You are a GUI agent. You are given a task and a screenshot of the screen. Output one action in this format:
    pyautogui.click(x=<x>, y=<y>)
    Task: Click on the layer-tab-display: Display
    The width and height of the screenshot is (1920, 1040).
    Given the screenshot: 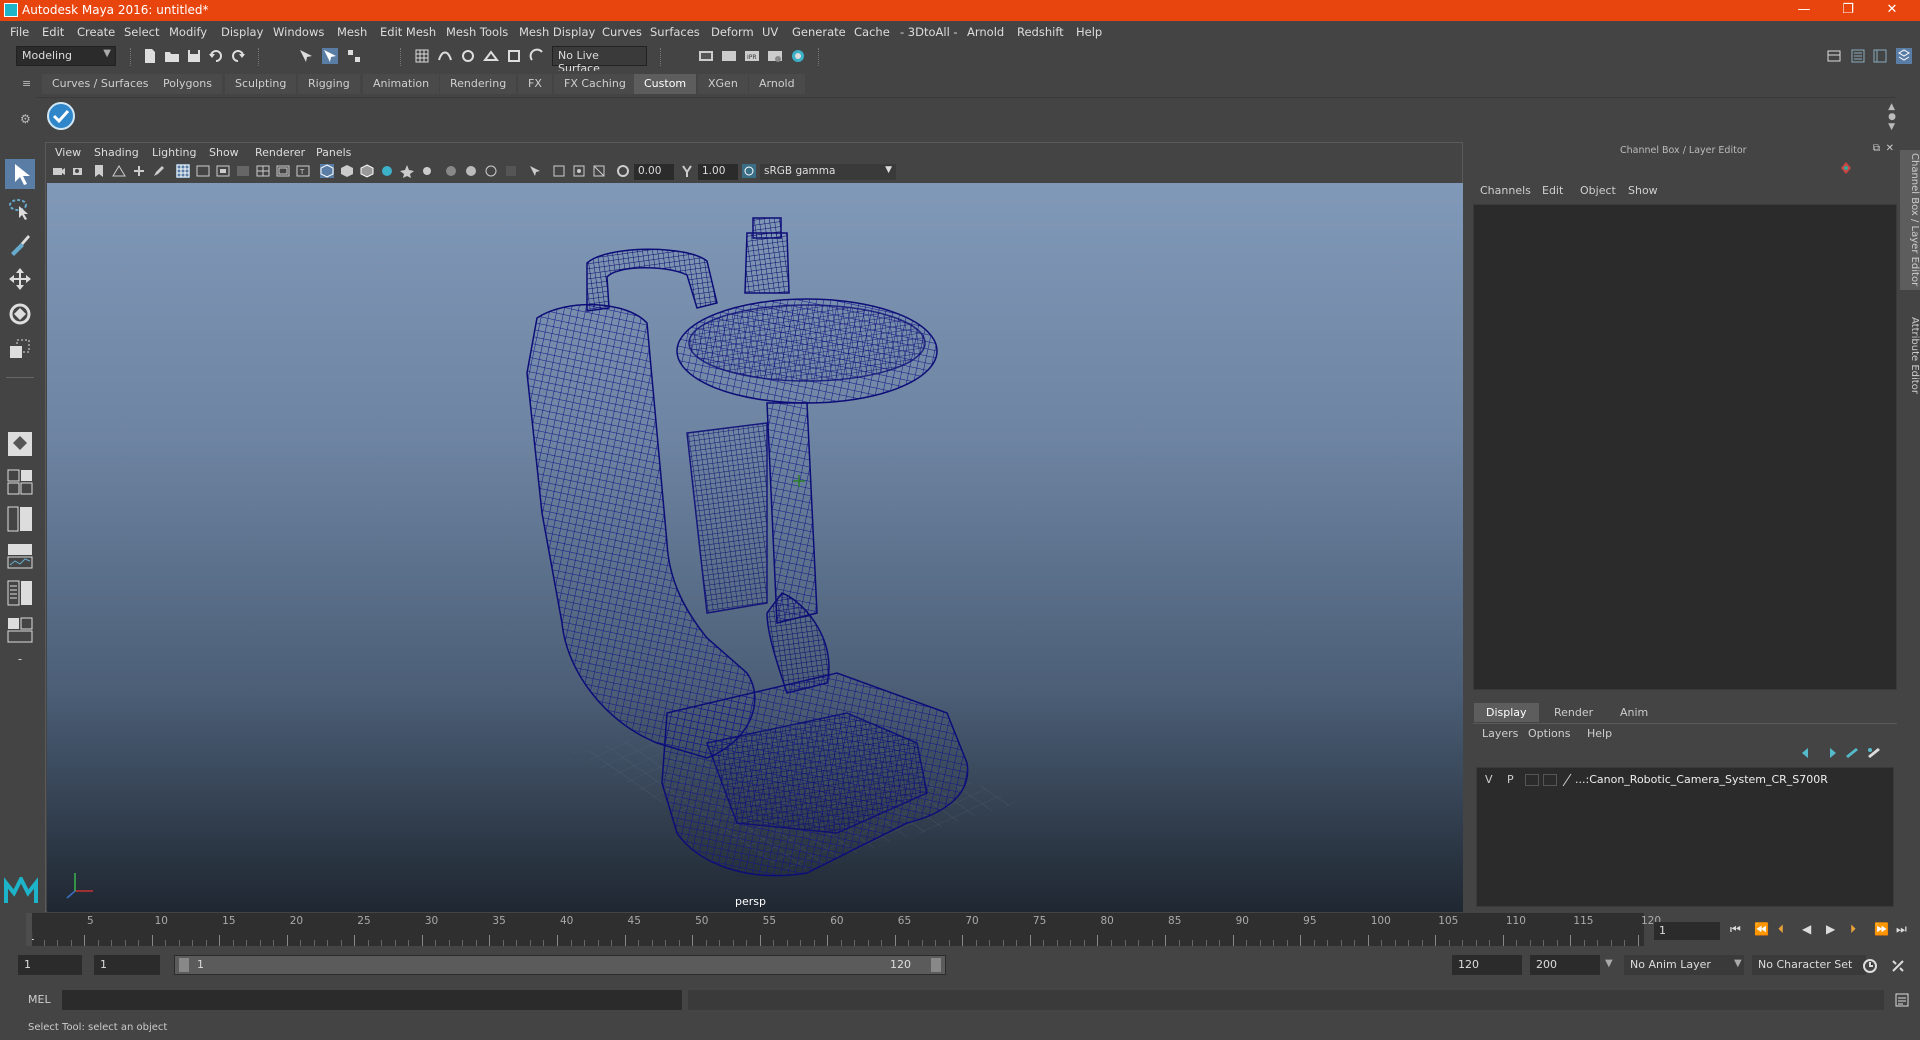 What is the action you would take?
    pyautogui.click(x=1506, y=712)
    